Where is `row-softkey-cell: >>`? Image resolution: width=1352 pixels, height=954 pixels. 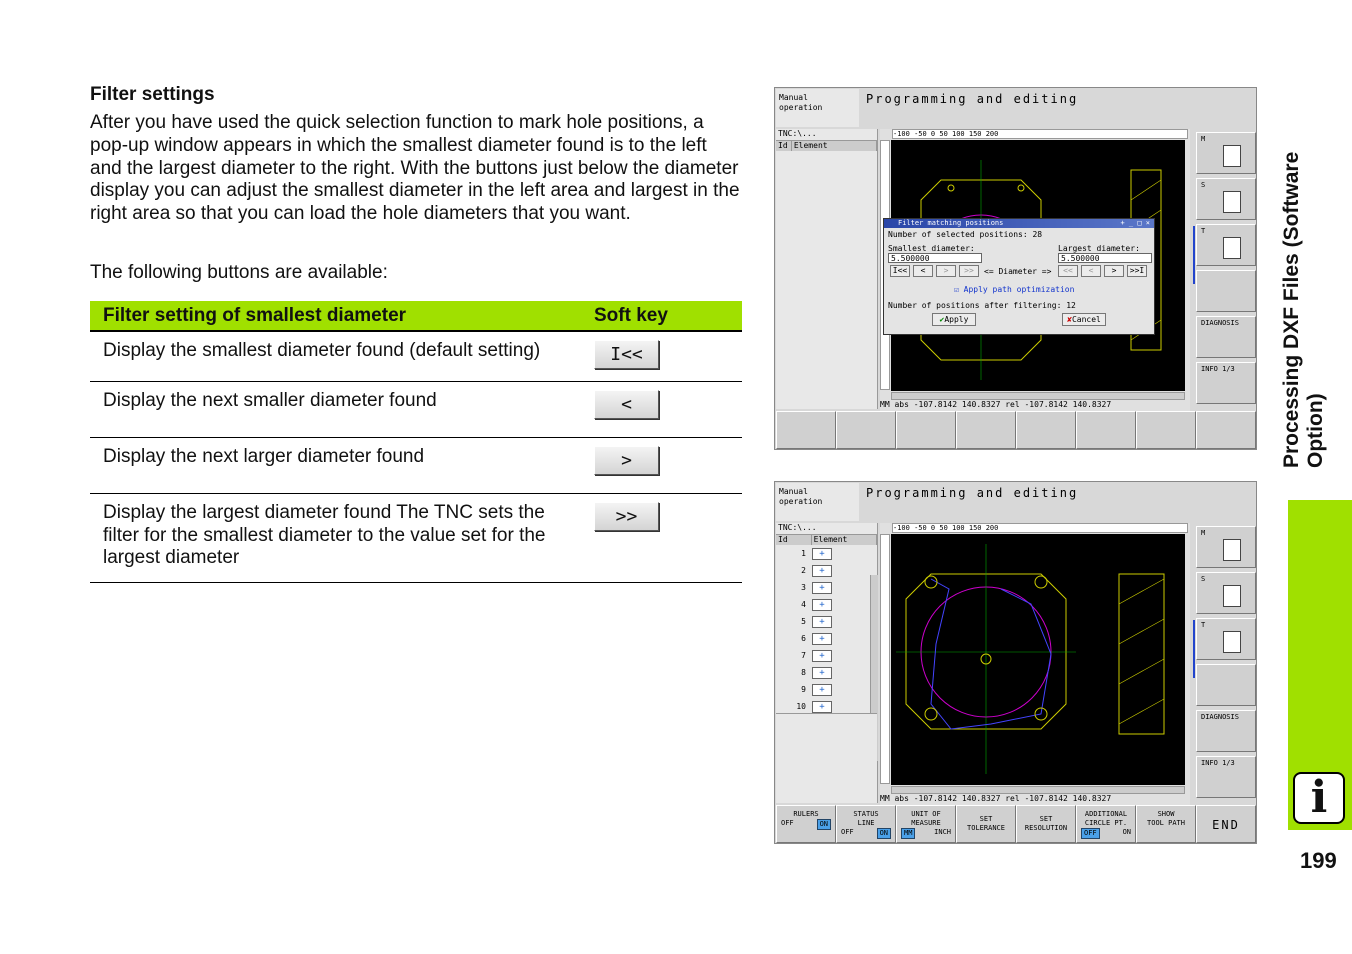
row-softkey-cell: >> is located at coordinates (661, 538).